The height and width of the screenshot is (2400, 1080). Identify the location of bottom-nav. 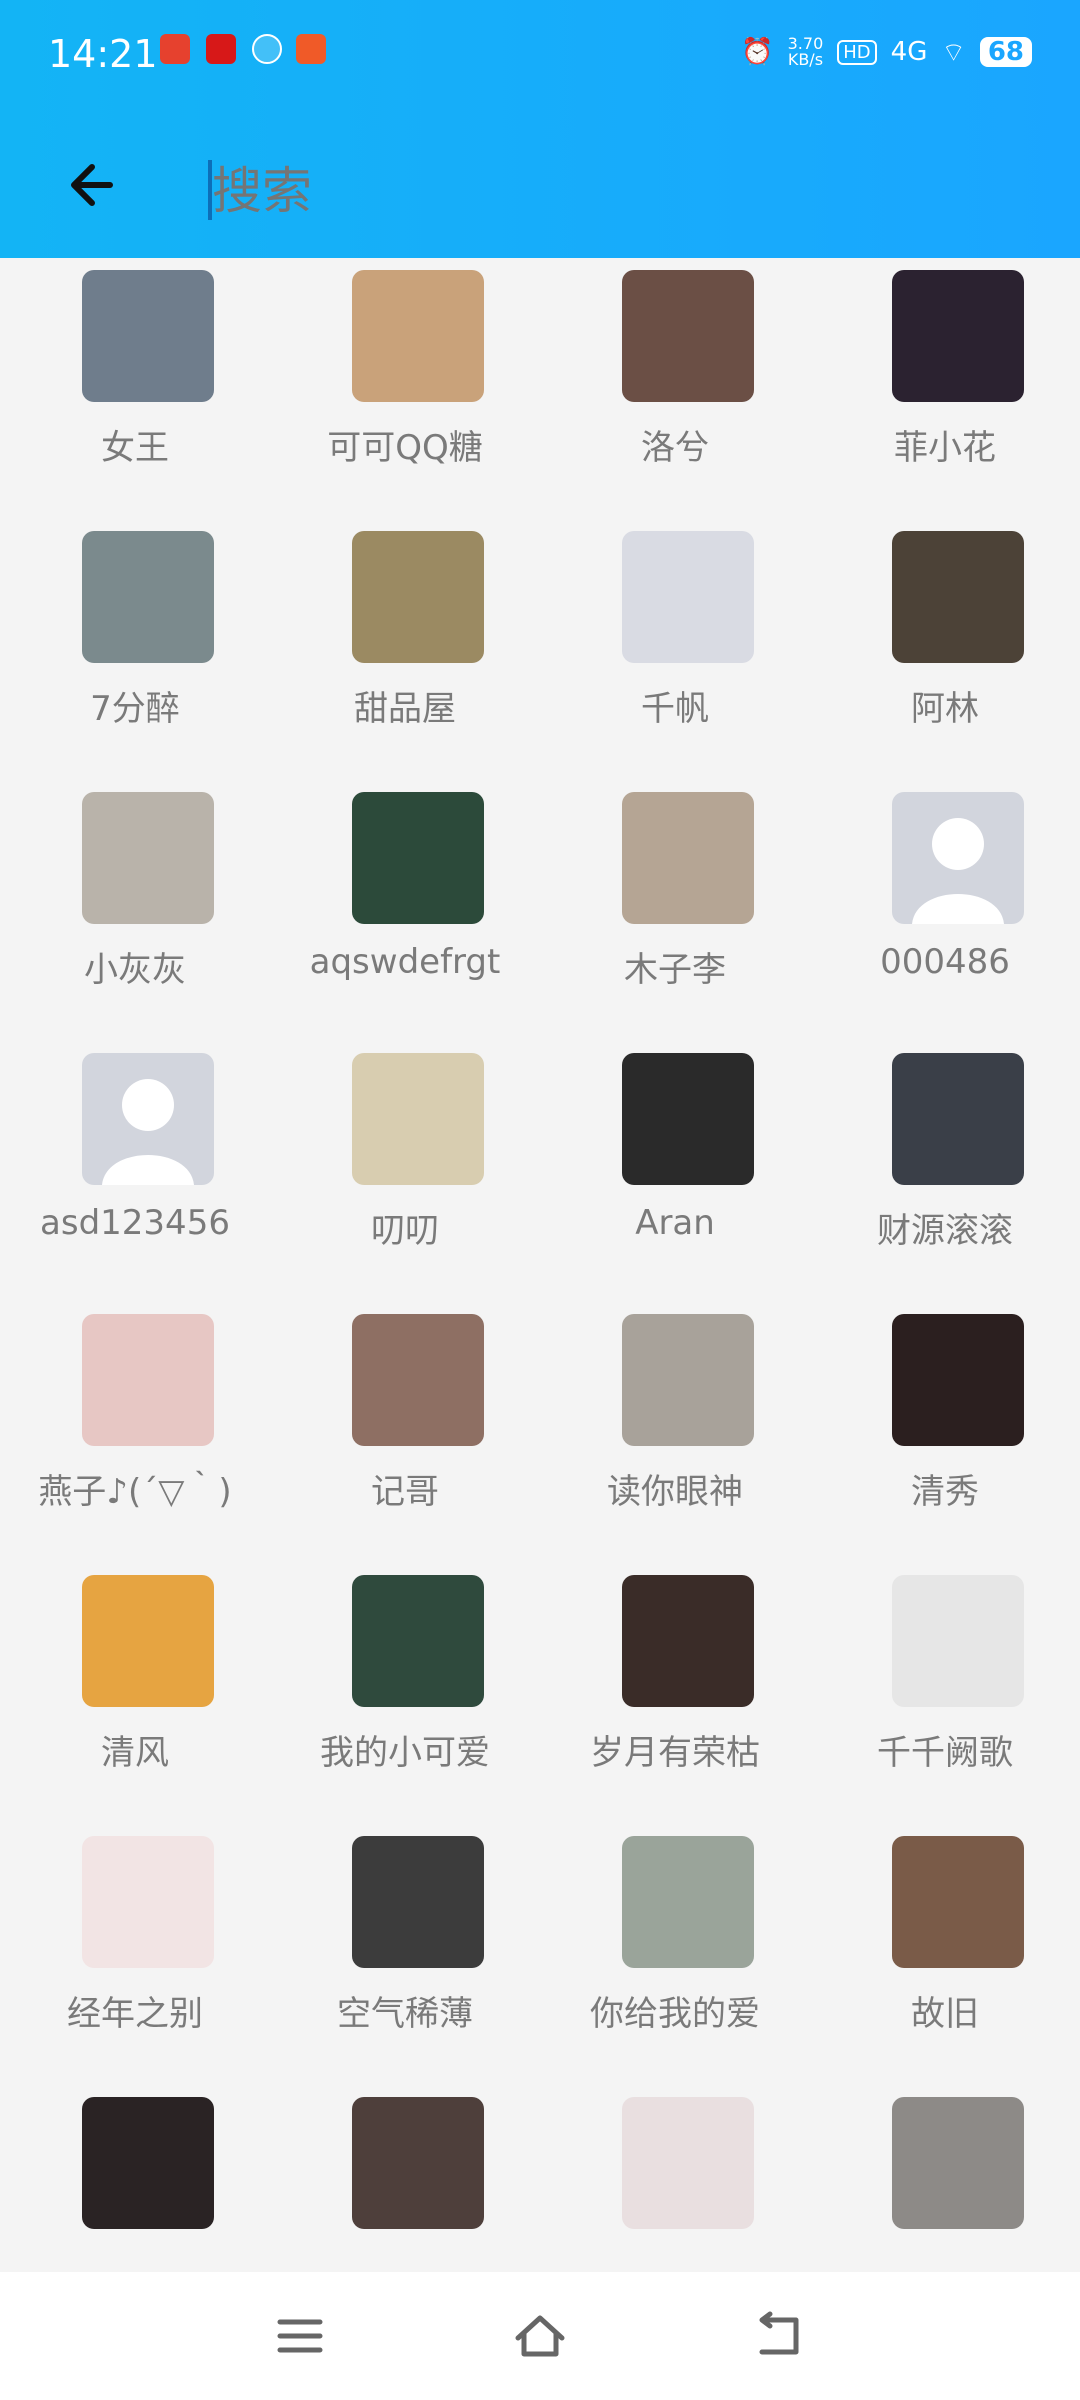
(540, 2336).